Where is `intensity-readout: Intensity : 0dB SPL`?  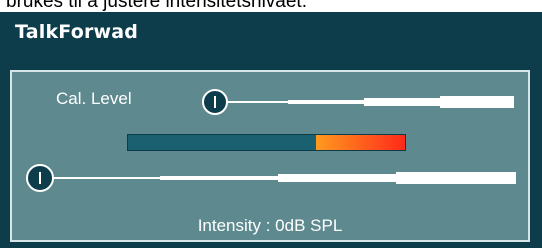
intensity-readout: Intensity : 0dB SPL is located at coordinates (270, 225).